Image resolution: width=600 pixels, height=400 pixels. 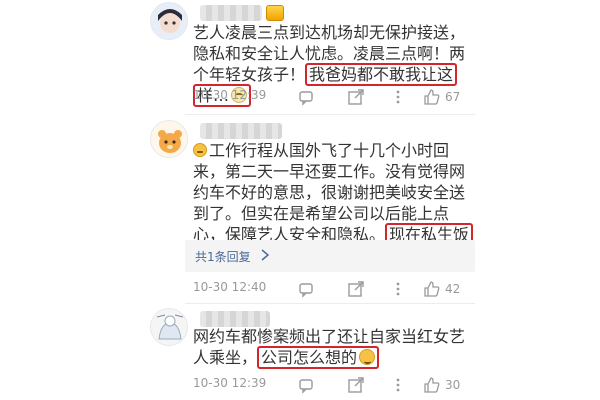 I want to click on smile-face-icon, so click(x=200, y=150).